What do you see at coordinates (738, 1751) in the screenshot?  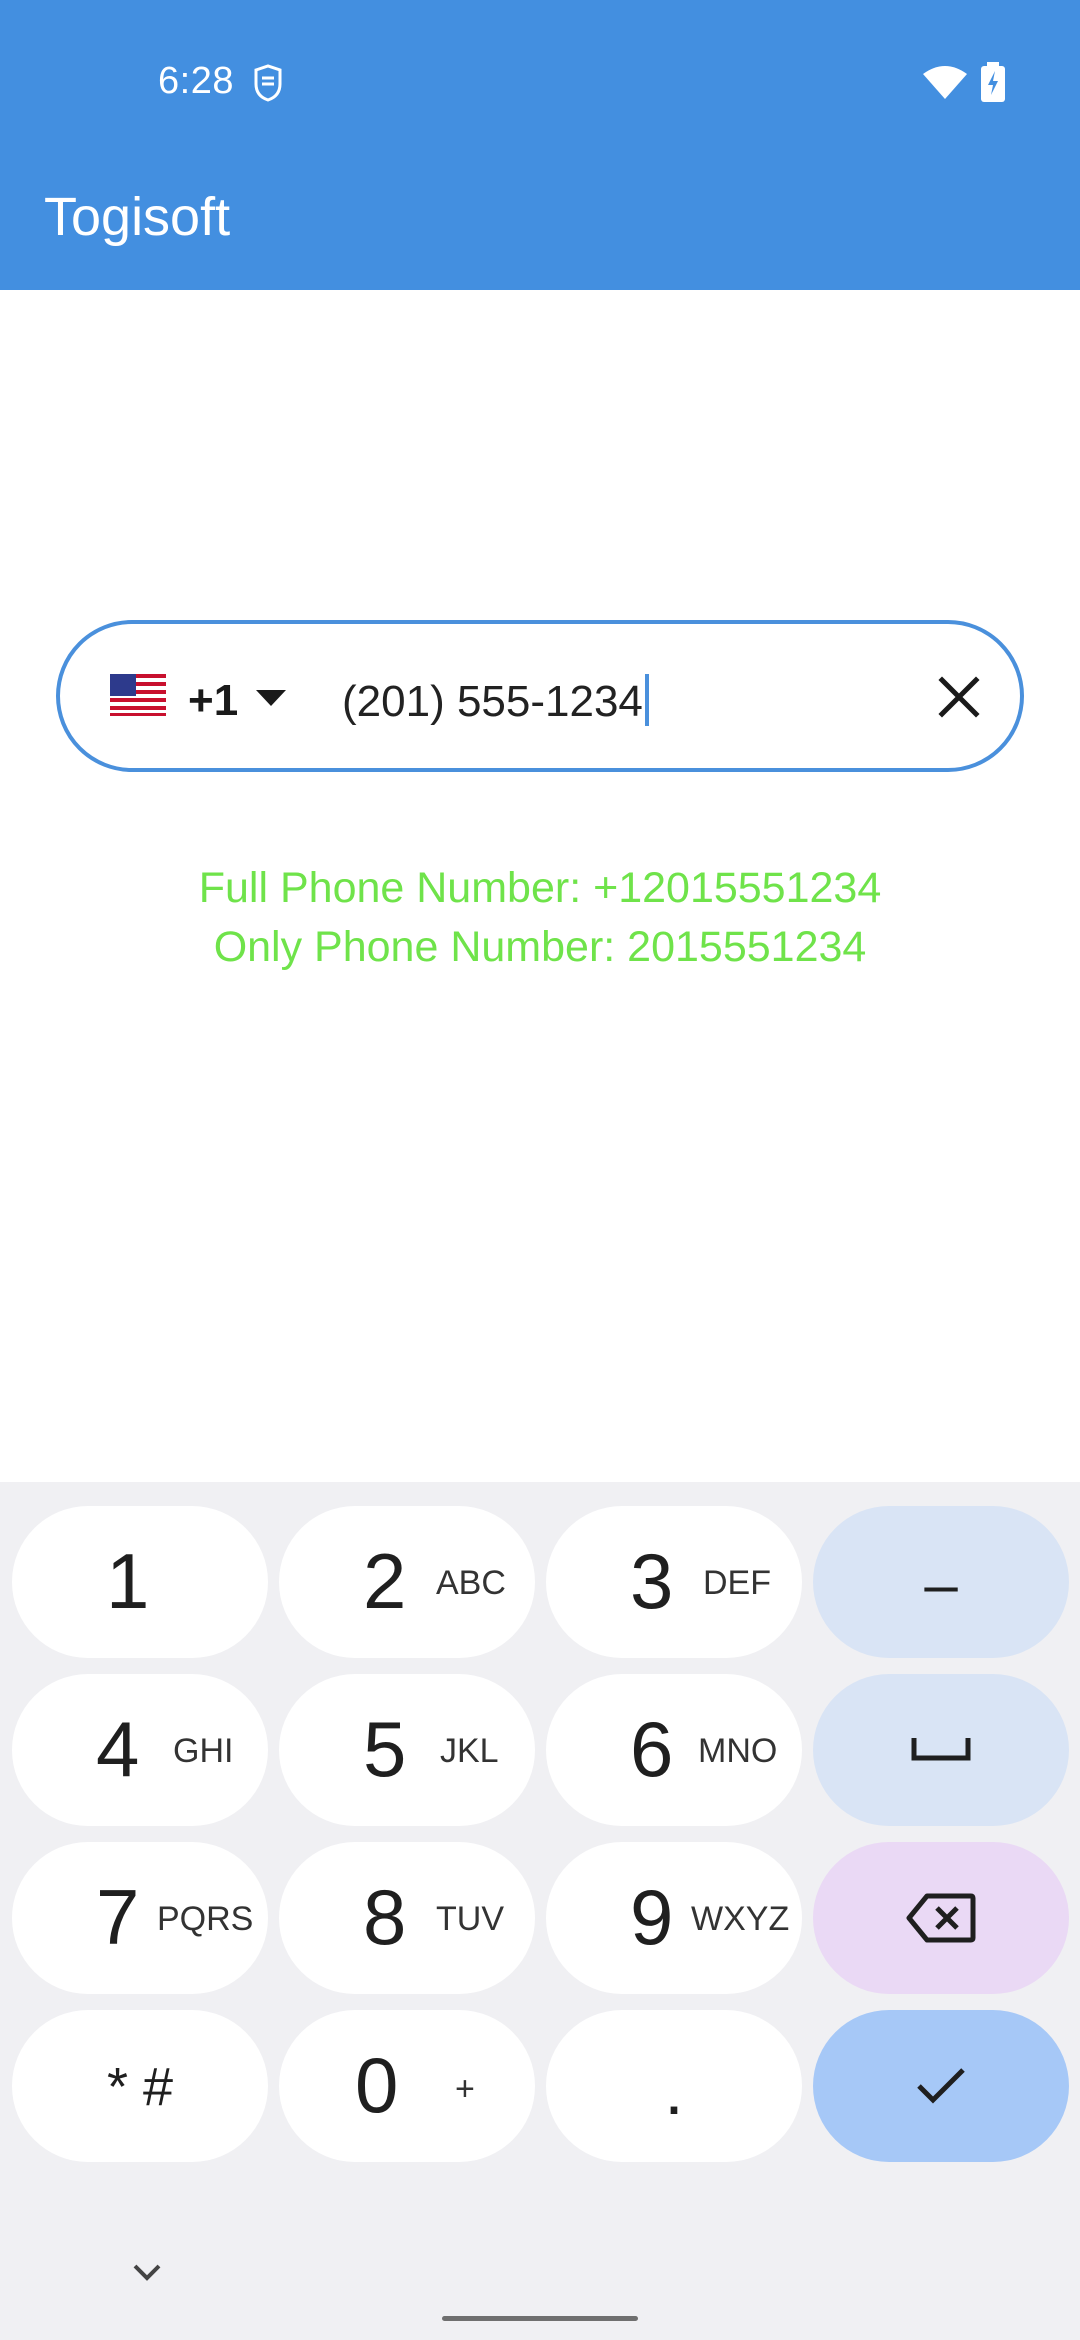 I see `key-letters: MNO` at bounding box center [738, 1751].